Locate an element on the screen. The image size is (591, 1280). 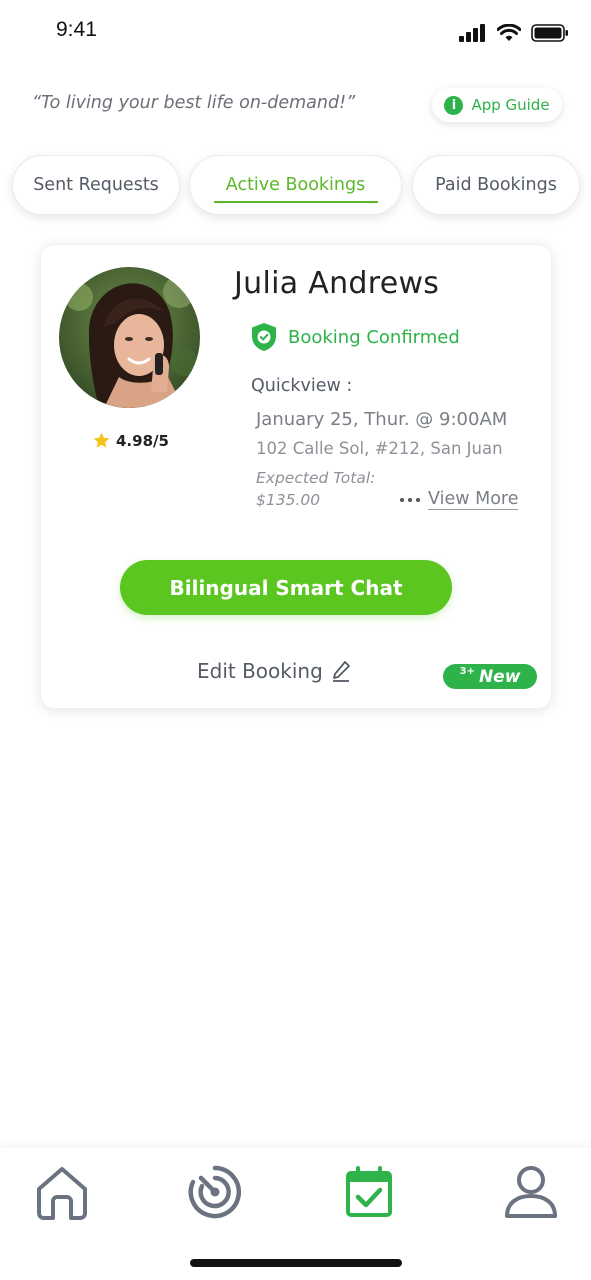
nav-radar is located at coordinates (215, 1192).